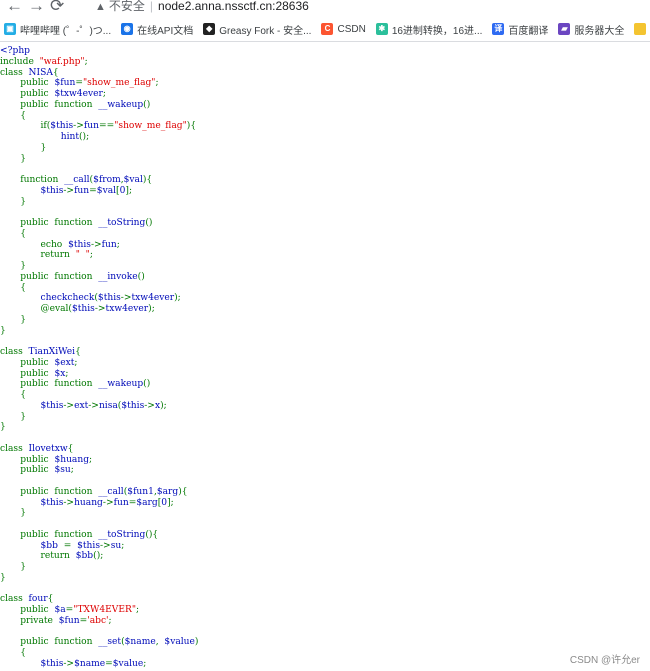 Image resolution: width=650 pixels, height=671 pixels. I want to click on code-line: public $x;, so click(99, 374).